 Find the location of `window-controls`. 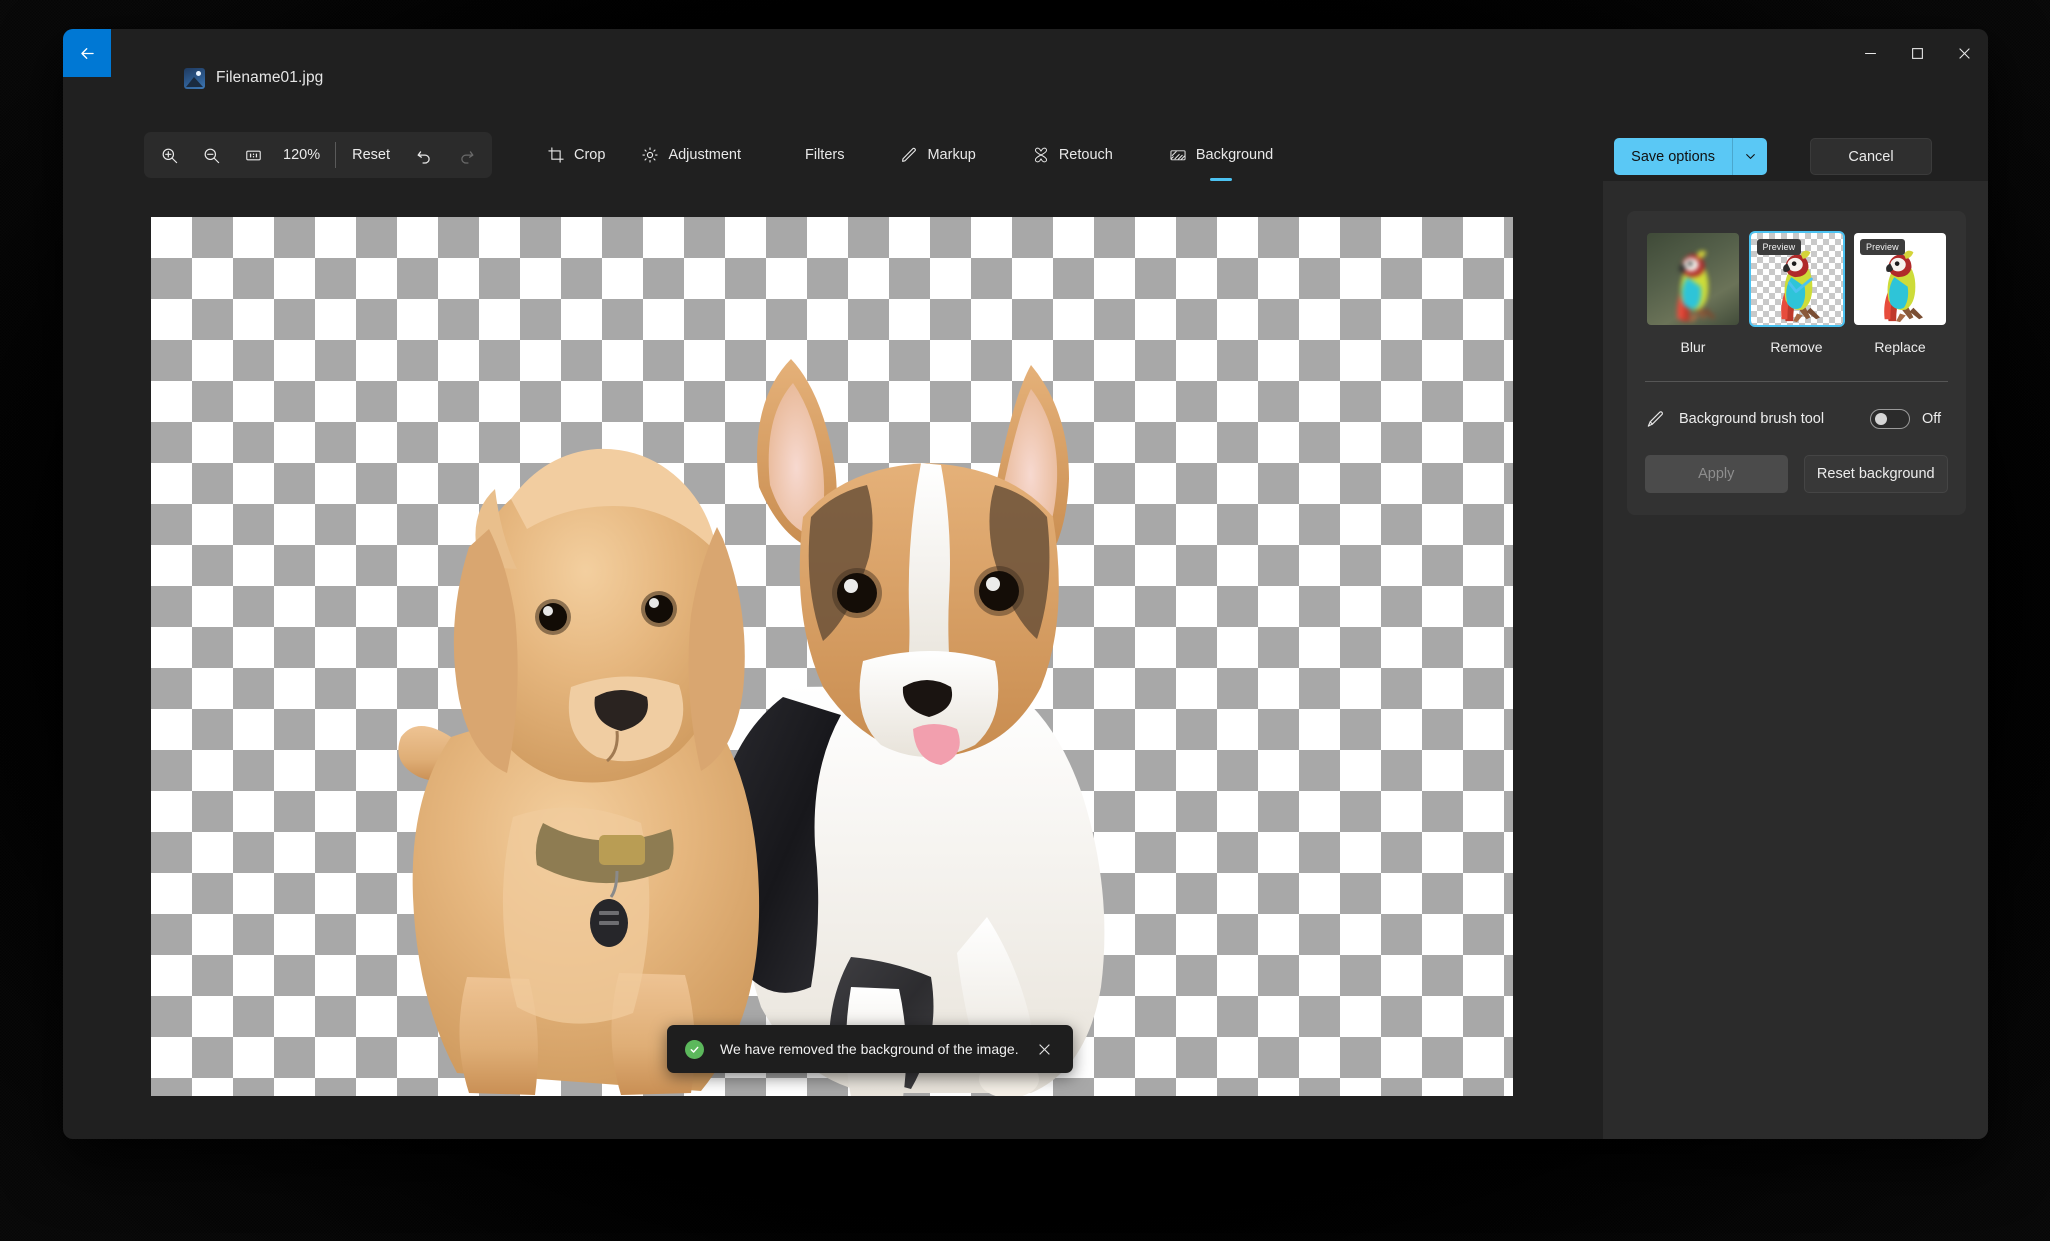

window-controls is located at coordinates (1917, 53).